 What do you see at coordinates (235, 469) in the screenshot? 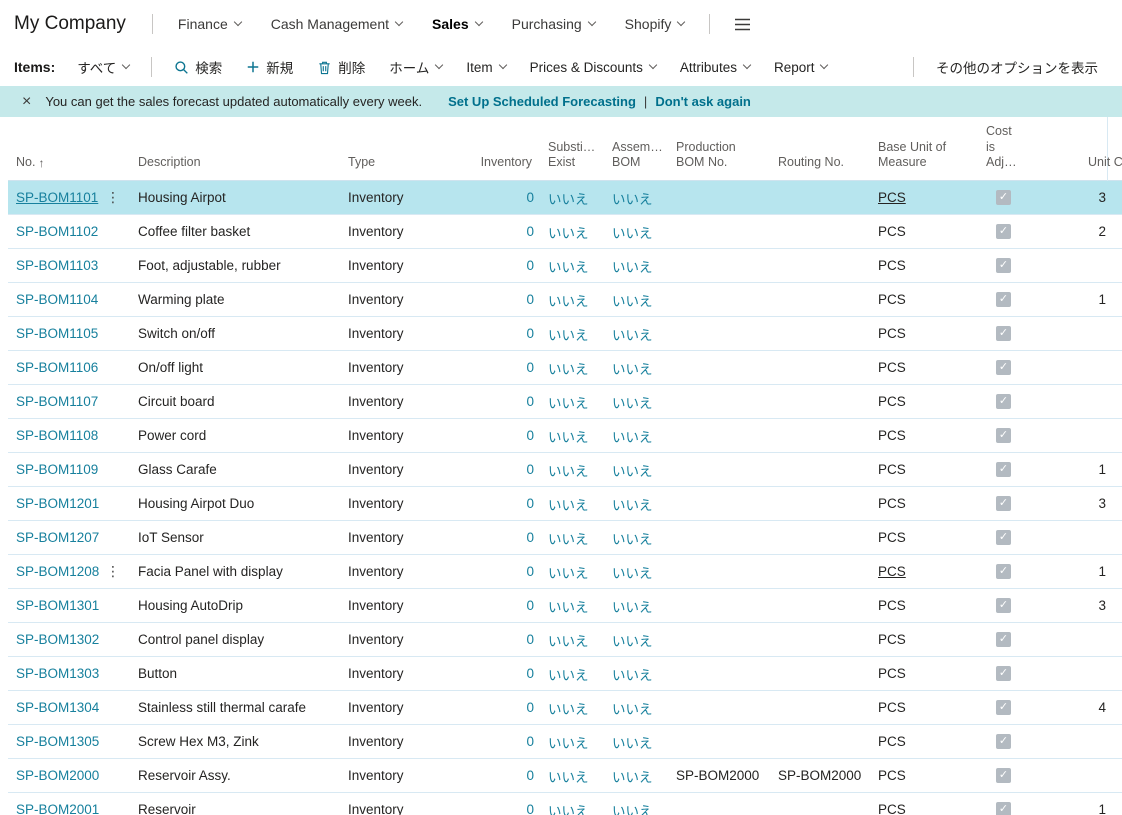
I see `item-description-cell: Glass Carafe` at bounding box center [235, 469].